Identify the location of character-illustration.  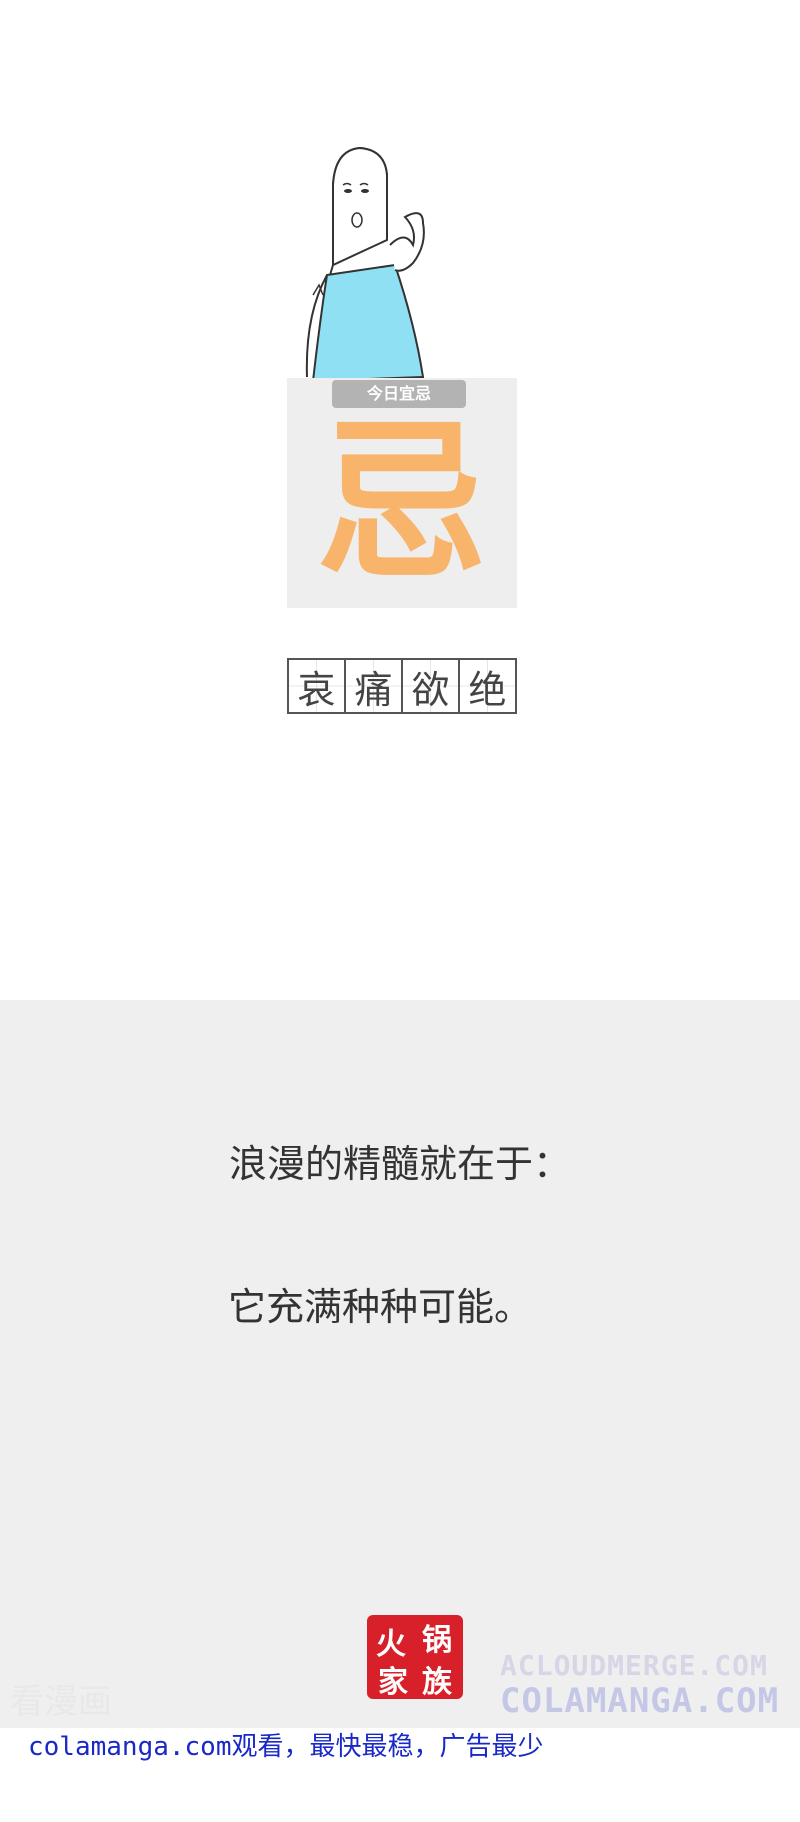
(365, 264).